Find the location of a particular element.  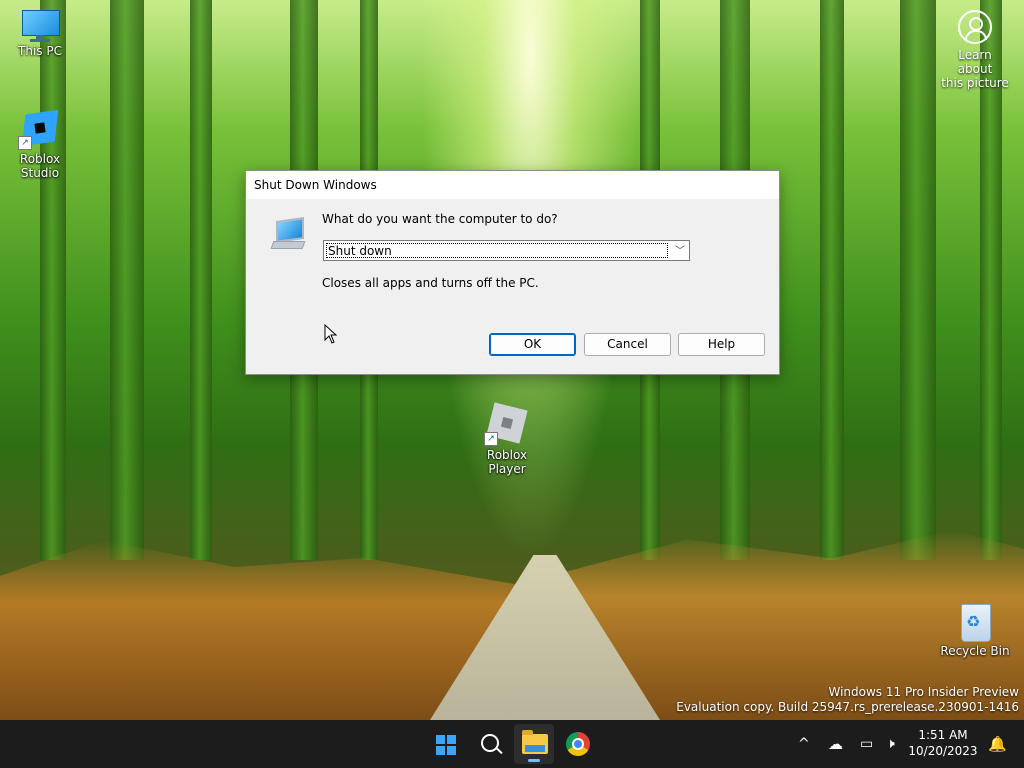

windows-logo-icon is located at coordinates (446, 745).